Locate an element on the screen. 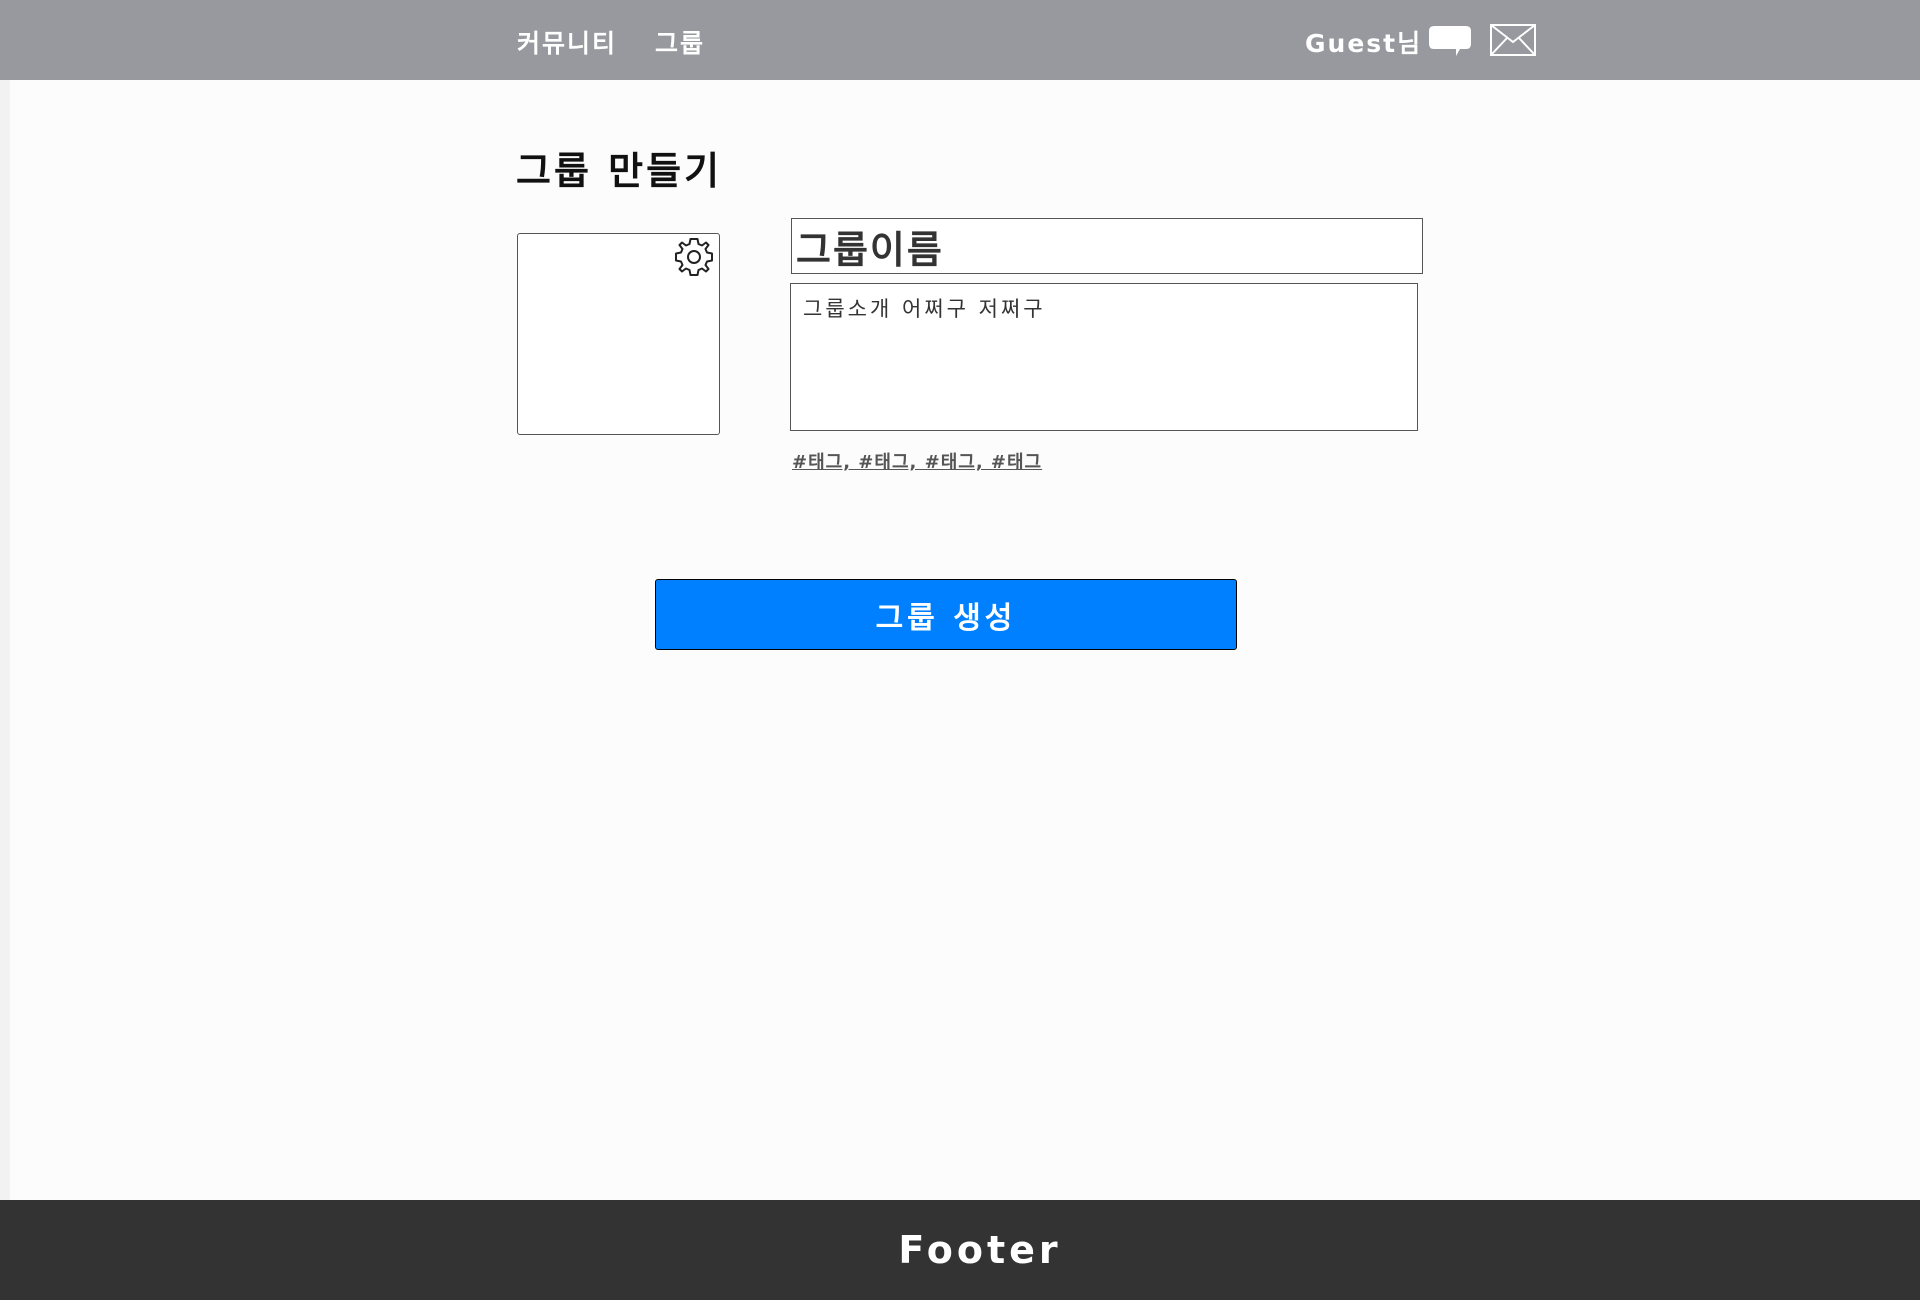 This screenshot has width=1920, height=1300. group-intro-field: 그룹소개 어쩌구 저쩌구 is located at coordinates (1104, 357).